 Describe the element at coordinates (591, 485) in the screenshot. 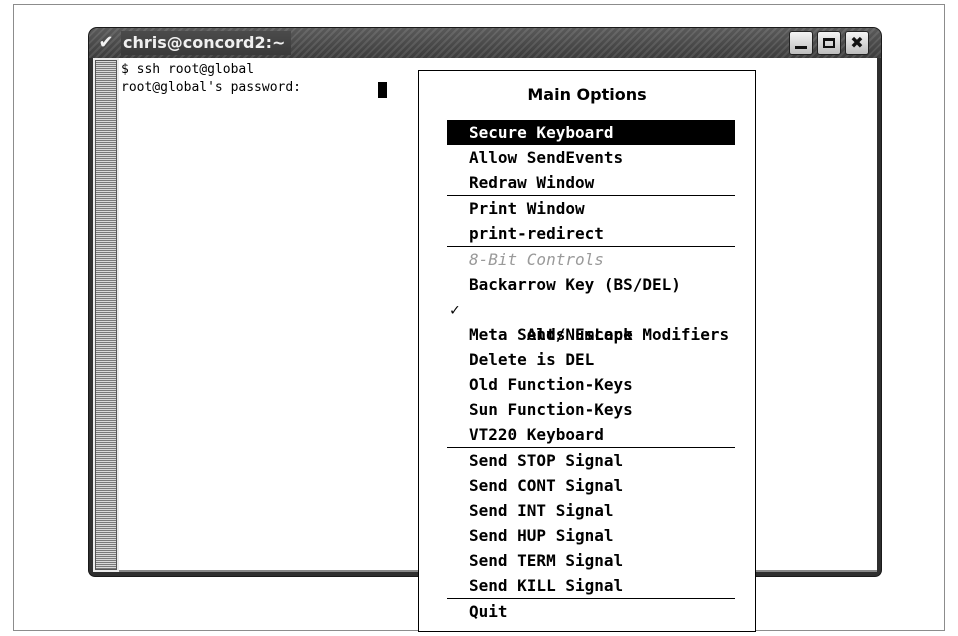

I see `menu-item-send-cont-signal: Send CONT Signal` at that location.